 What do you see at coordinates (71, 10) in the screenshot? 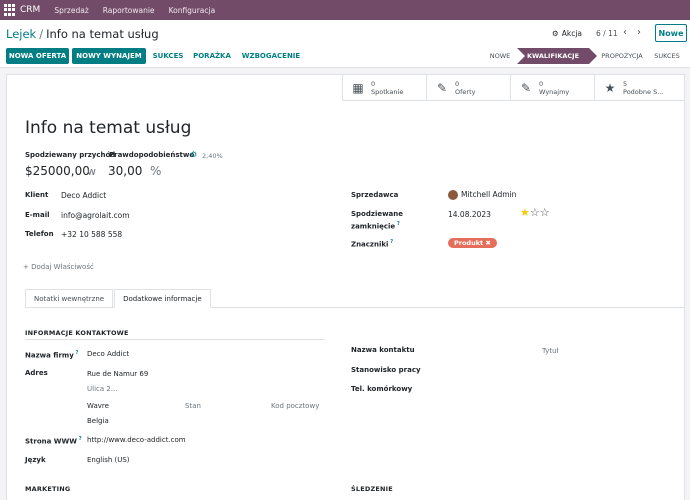
I see `menu-sales: Sprzedaż` at bounding box center [71, 10].